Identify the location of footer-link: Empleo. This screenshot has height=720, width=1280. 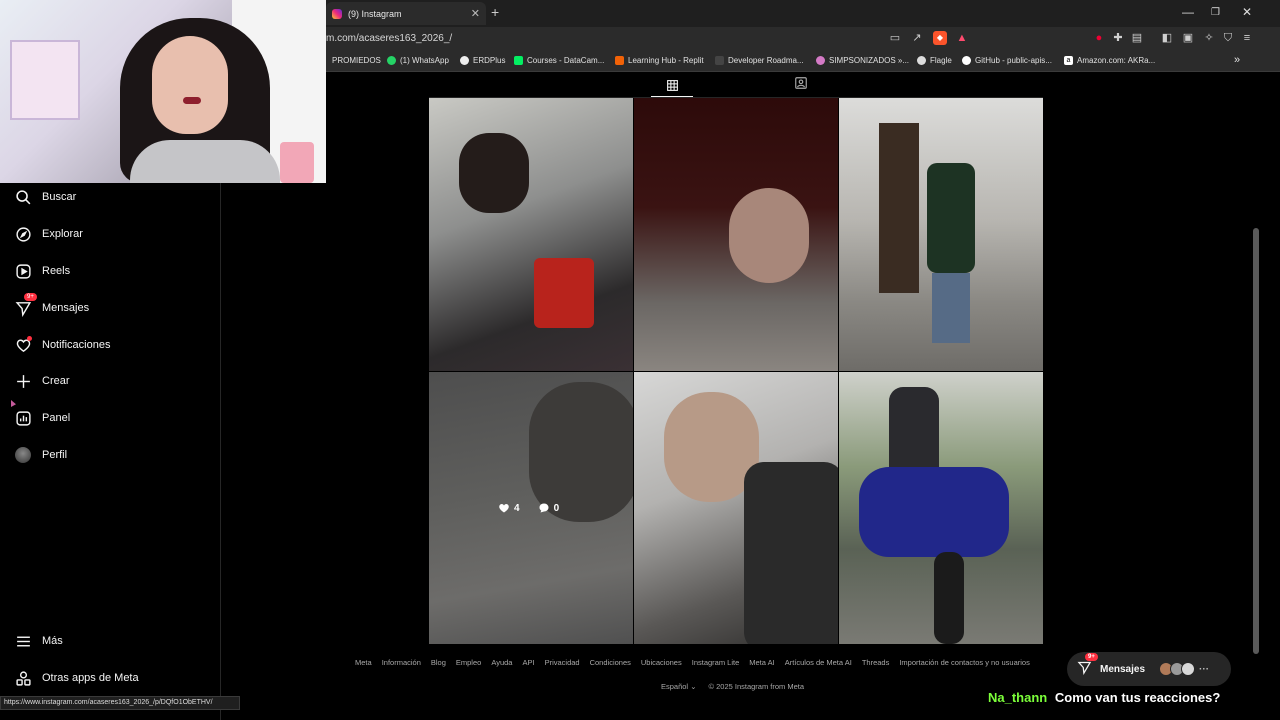
(468, 662).